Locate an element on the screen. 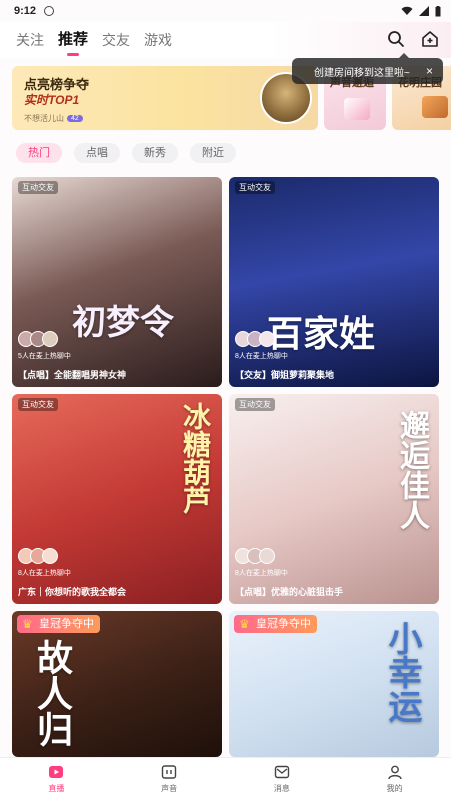 The image size is (451, 801). room-title: 广东｜你想听的歌我全都会 is located at coordinates (72, 592).